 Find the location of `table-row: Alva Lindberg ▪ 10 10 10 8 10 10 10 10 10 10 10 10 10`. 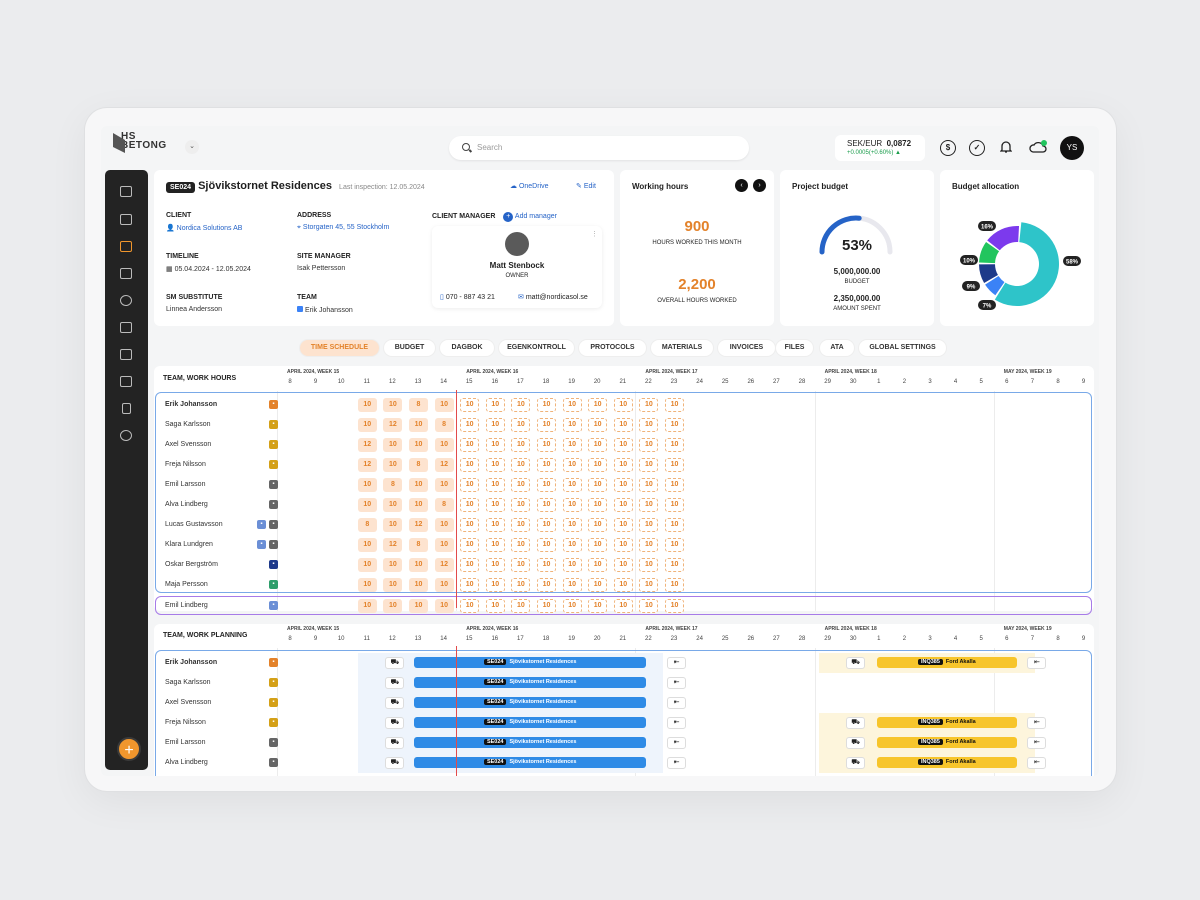

table-row: Alva Lindberg ▪ 10 10 10 8 10 10 10 10 10 10 10 10 10 is located at coordinates (624, 505).